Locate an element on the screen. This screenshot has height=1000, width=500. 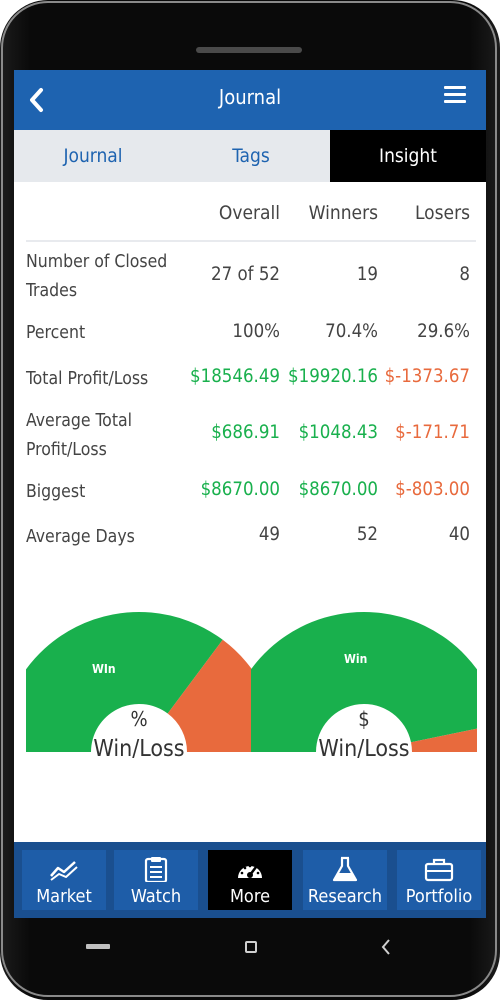
percent-losers: 29.6% is located at coordinates (443, 331).